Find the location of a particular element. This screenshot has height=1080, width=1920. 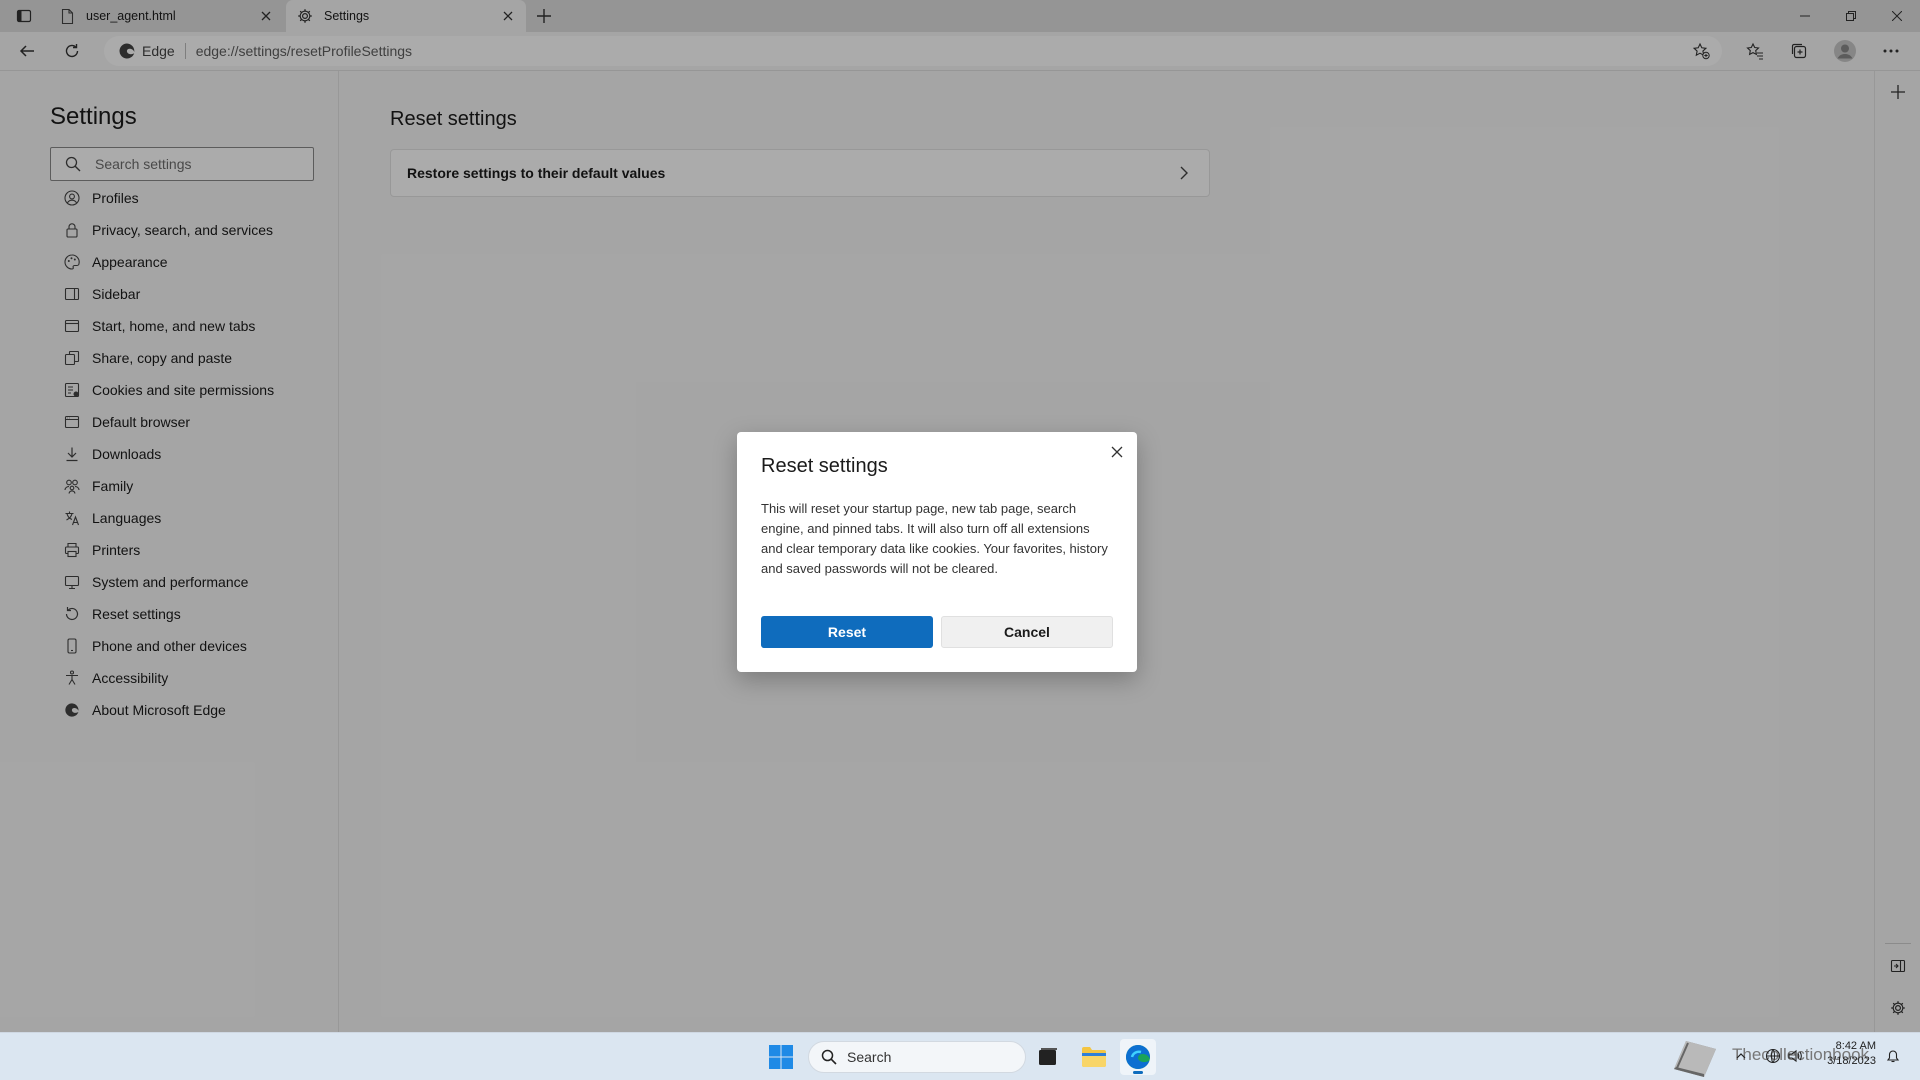

reset-button: Reset is located at coordinates (847, 632).